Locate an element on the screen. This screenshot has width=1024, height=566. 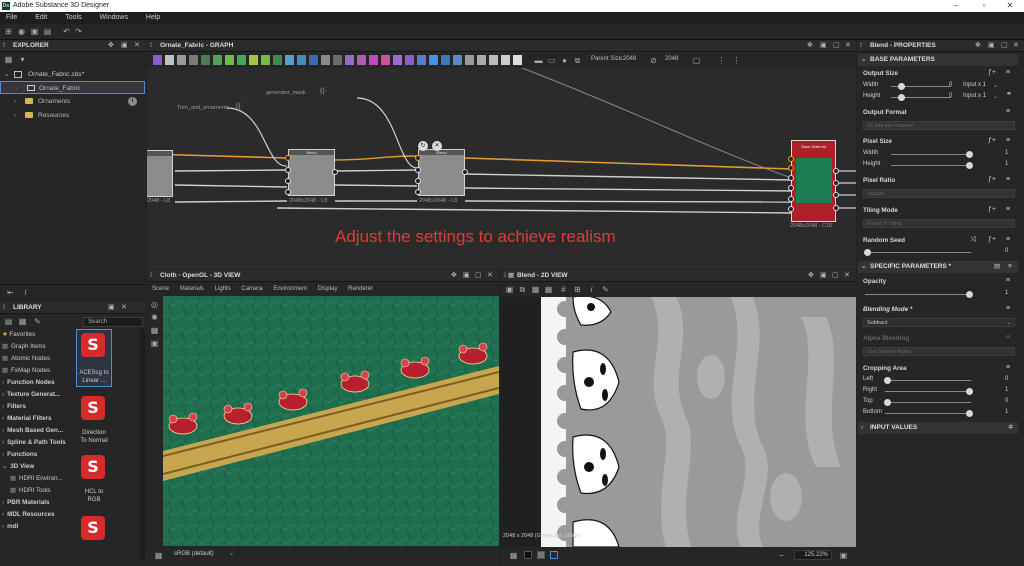
minimize-icon: – is located at coordinates (956, 6).